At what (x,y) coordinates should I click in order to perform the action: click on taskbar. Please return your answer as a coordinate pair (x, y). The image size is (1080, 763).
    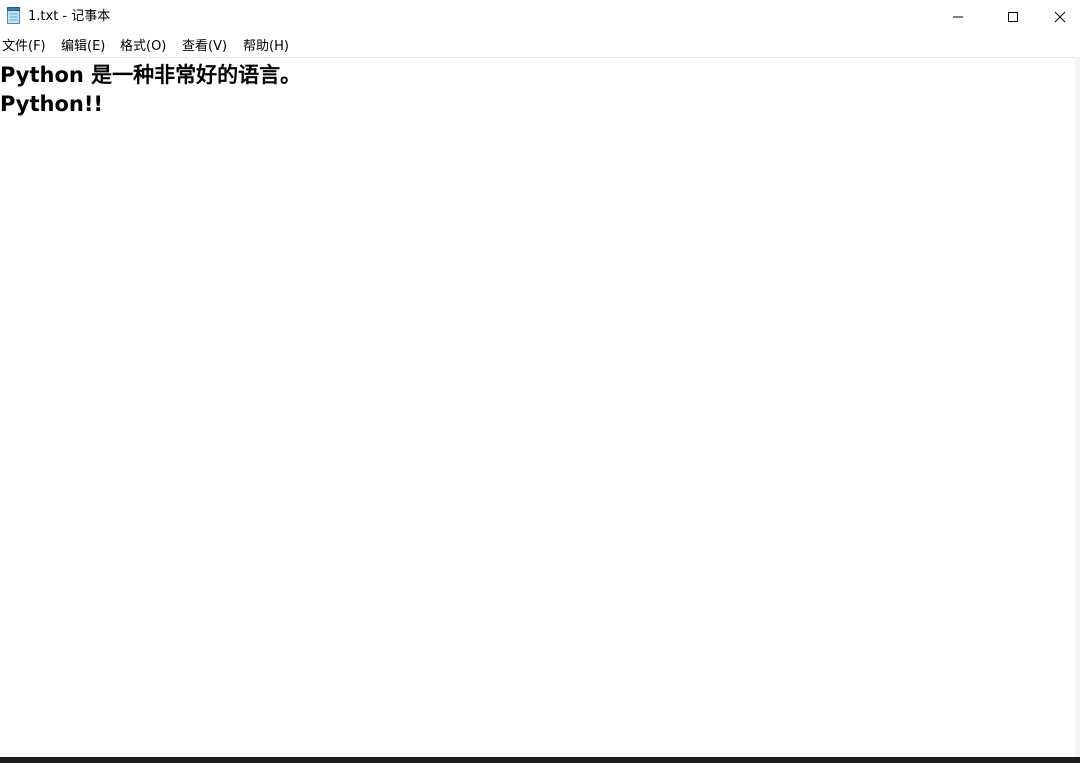
    Looking at the image, I should click on (540, 760).